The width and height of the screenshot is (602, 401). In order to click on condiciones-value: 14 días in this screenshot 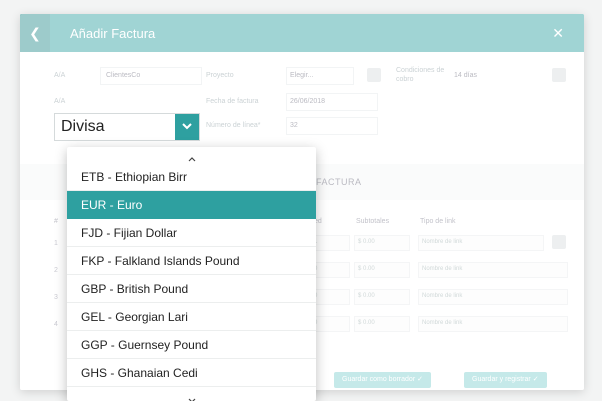, I will do `click(465, 75)`.